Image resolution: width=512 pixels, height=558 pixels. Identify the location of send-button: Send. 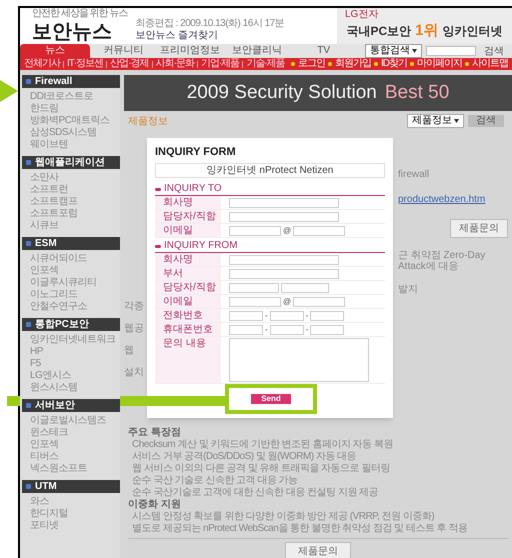
(271, 399).